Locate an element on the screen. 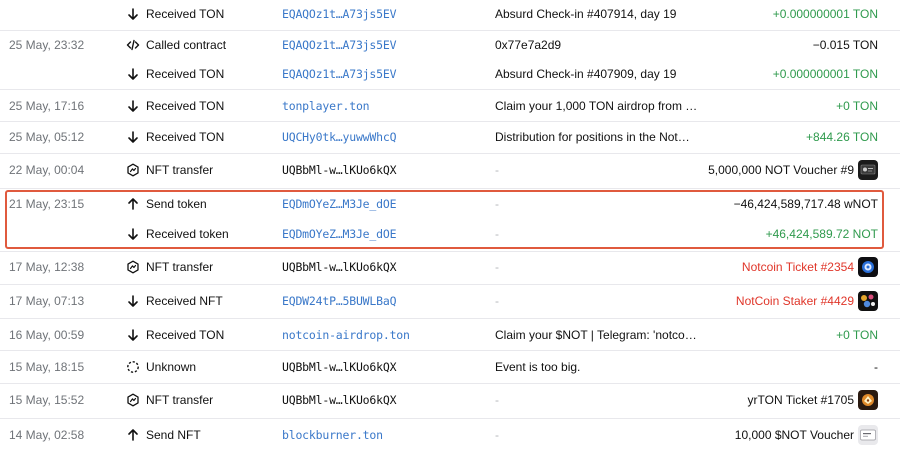  transaction-date: 17 May, 12:38 is located at coordinates (47, 267).